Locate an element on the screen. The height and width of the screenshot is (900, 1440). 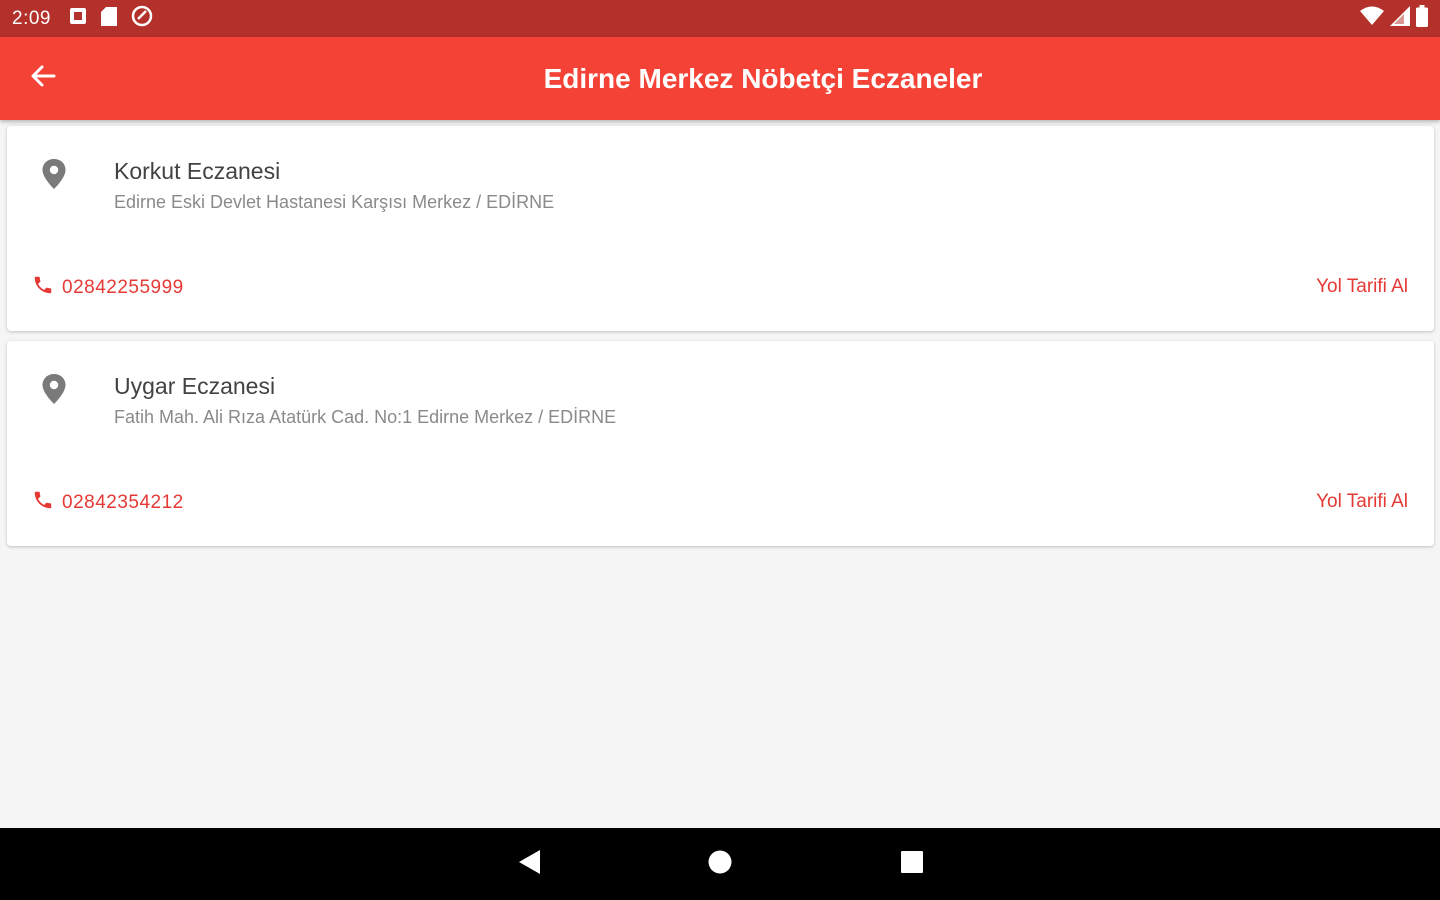
sync-icon is located at coordinates (142, 18).